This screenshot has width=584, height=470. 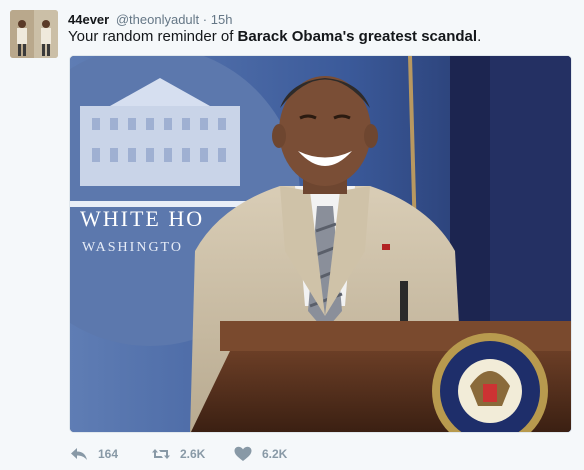 I want to click on reply-icon, so click(x=79, y=454).